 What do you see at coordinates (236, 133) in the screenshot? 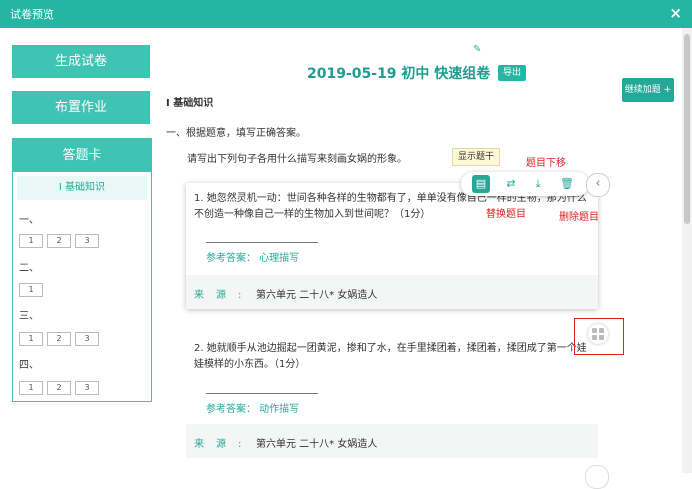
I see `part-title: 一、根据题意，填写正确答案。` at bounding box center [236, 133].